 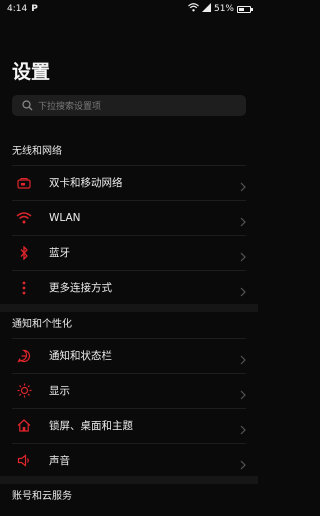 What do you see at coordinates (80, 356) in the screenshot?
I see `settings-item-label: 通知和状态栏` at bounding box center [80, 356].